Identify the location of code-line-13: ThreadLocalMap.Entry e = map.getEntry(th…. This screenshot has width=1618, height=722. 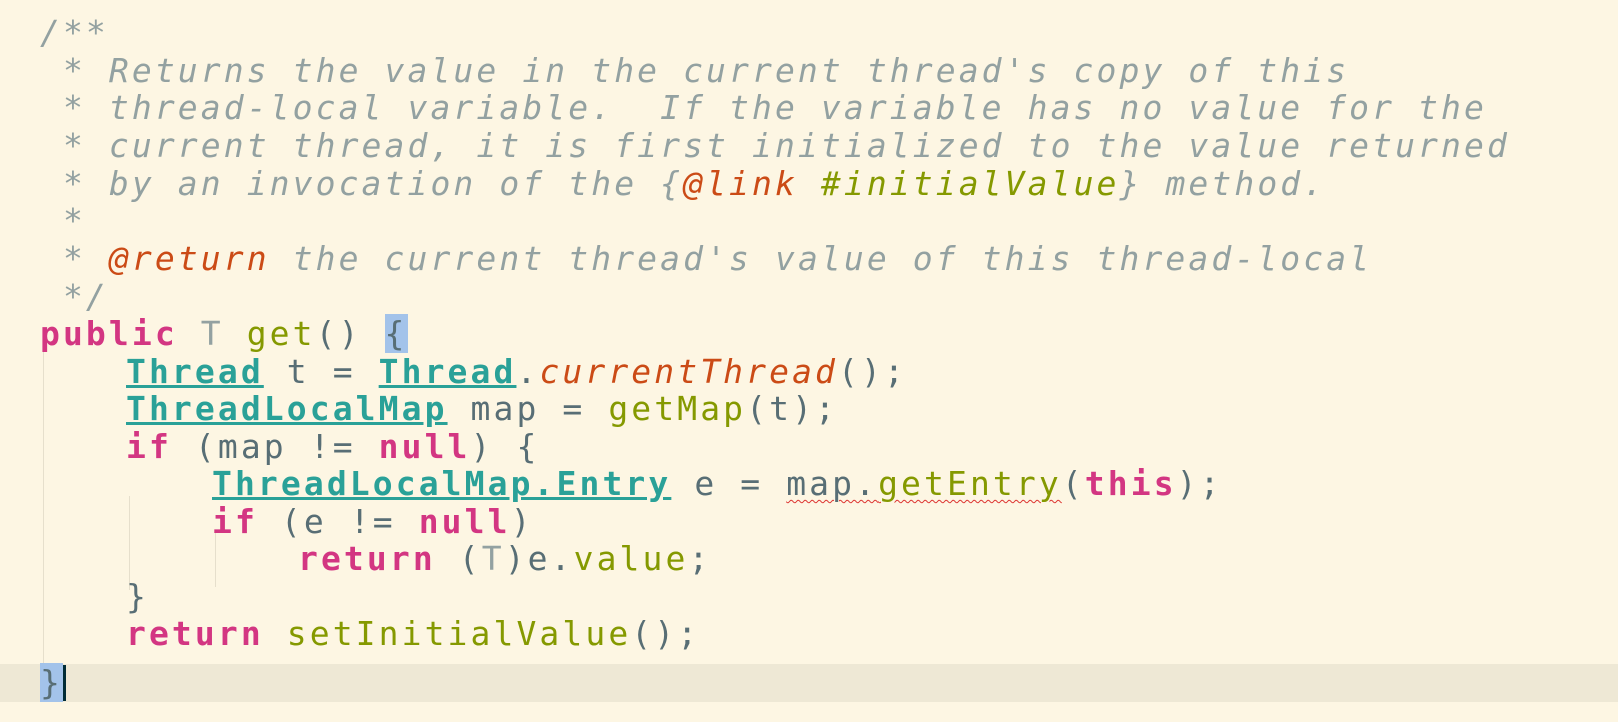
(717, 484).